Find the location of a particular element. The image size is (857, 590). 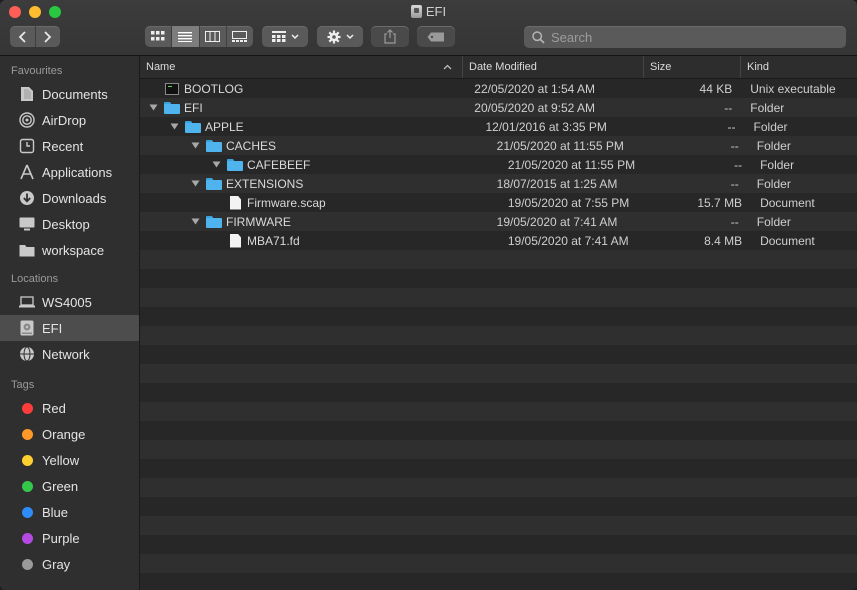

file-kind: Unix executable is located at coordinates (793, 88).